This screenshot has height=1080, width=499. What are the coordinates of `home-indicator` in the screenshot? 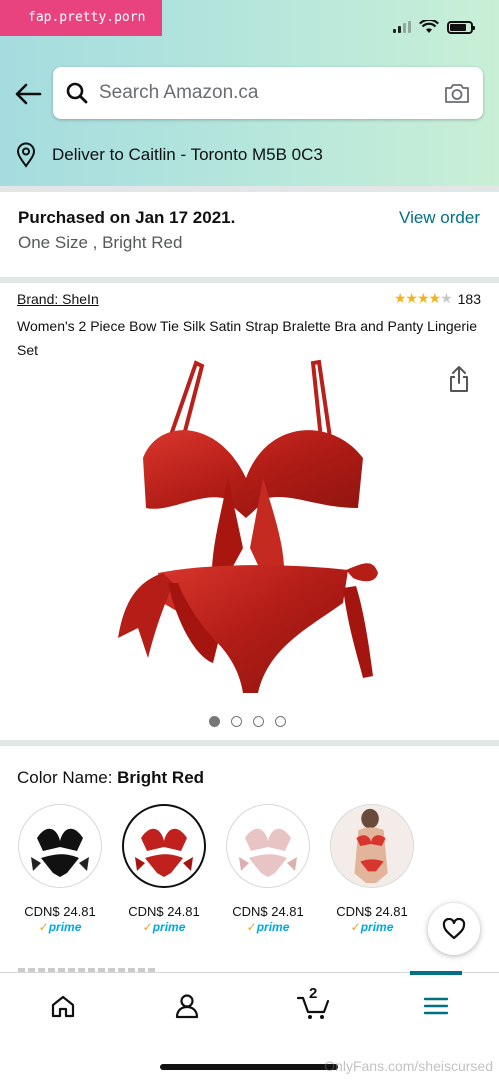 It's located at (249, 1067).